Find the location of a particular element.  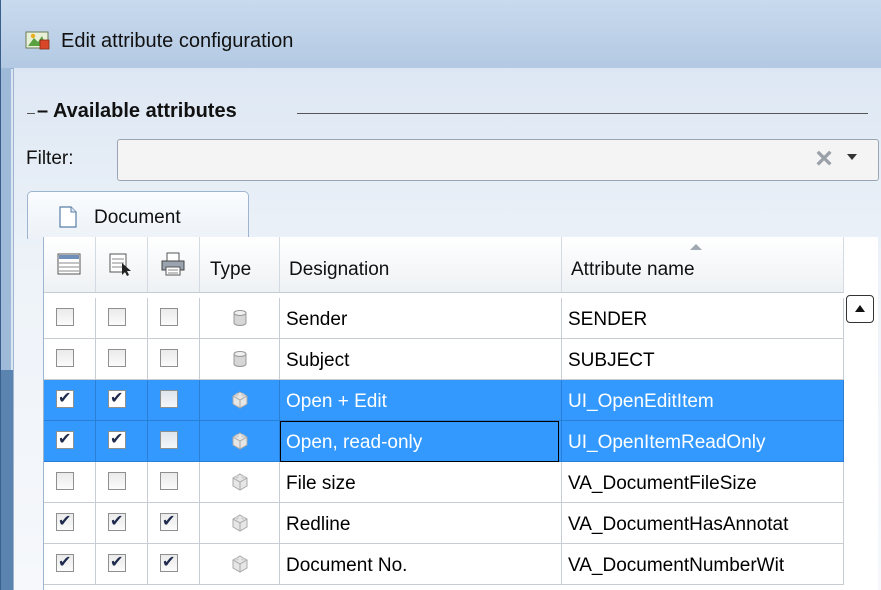

column-header-attribute-name: Attribute name is located at coordinates (703, 265).